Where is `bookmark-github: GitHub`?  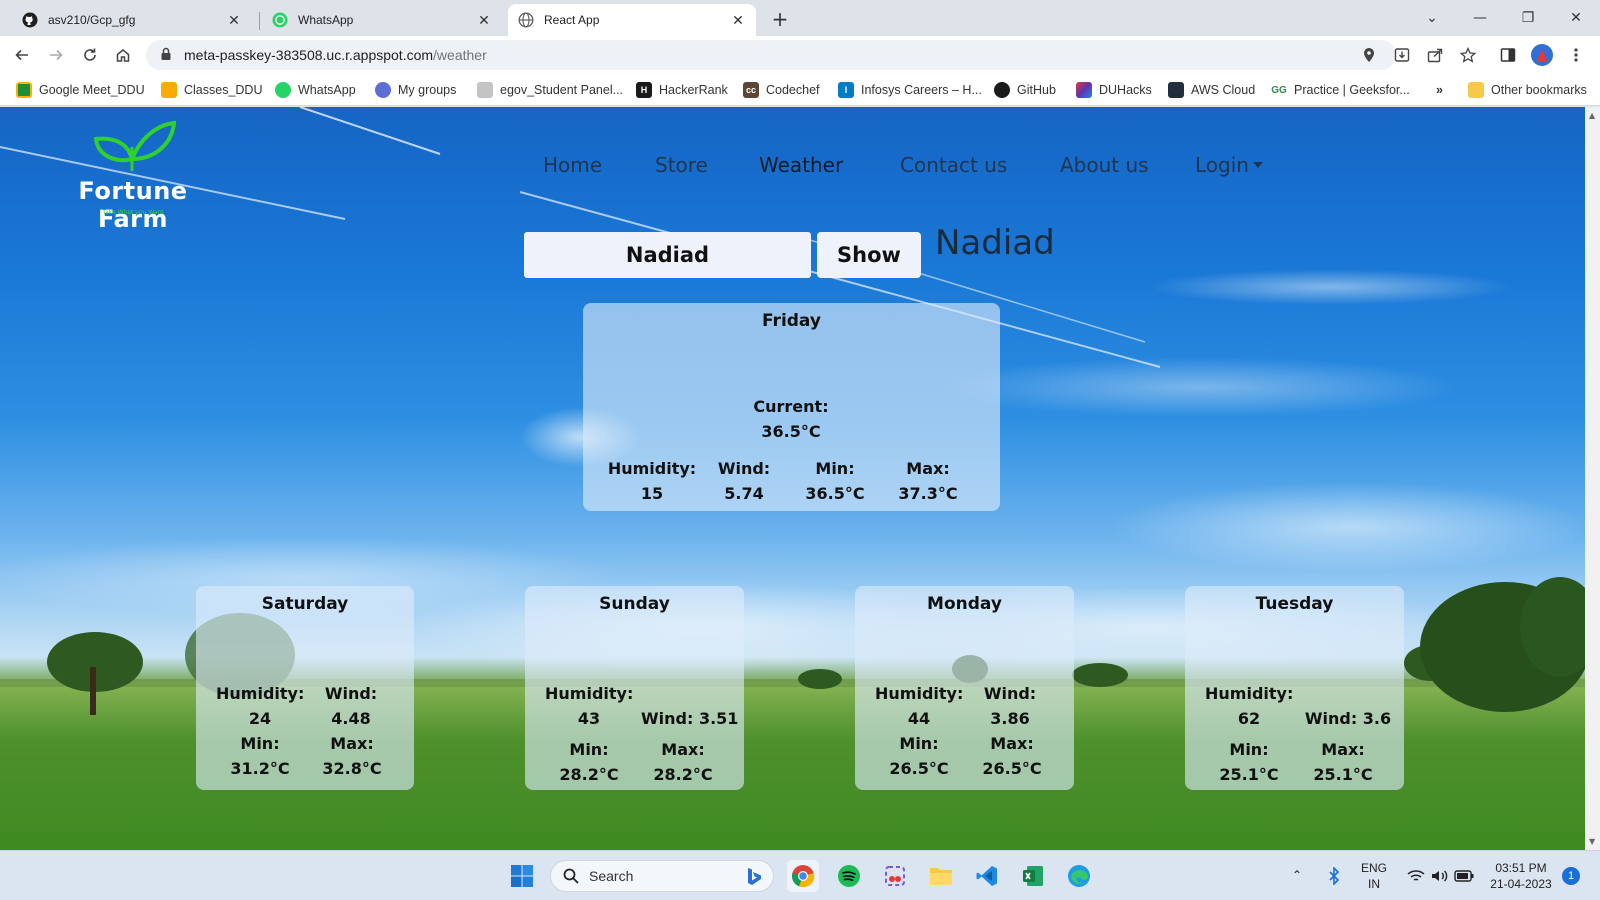 bookmark-github: GitHub is located at coordinates (1025, 90).